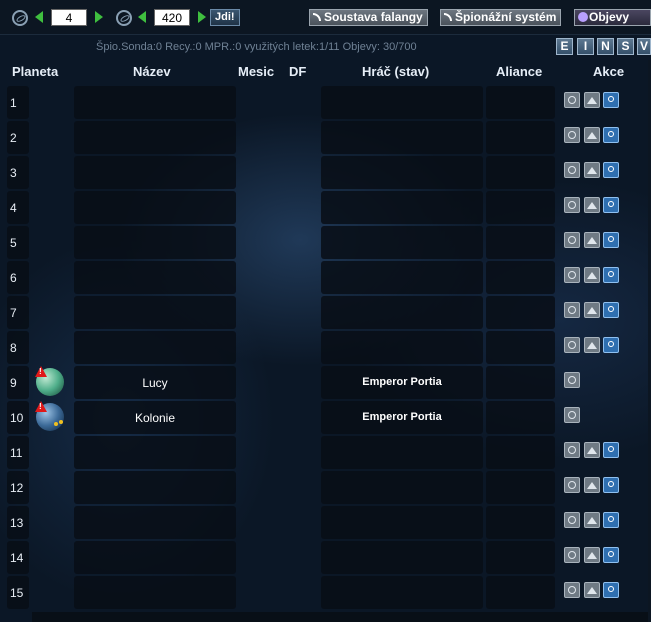  I want to click on galaxy-next-arrow-icon, so click(99, 17).